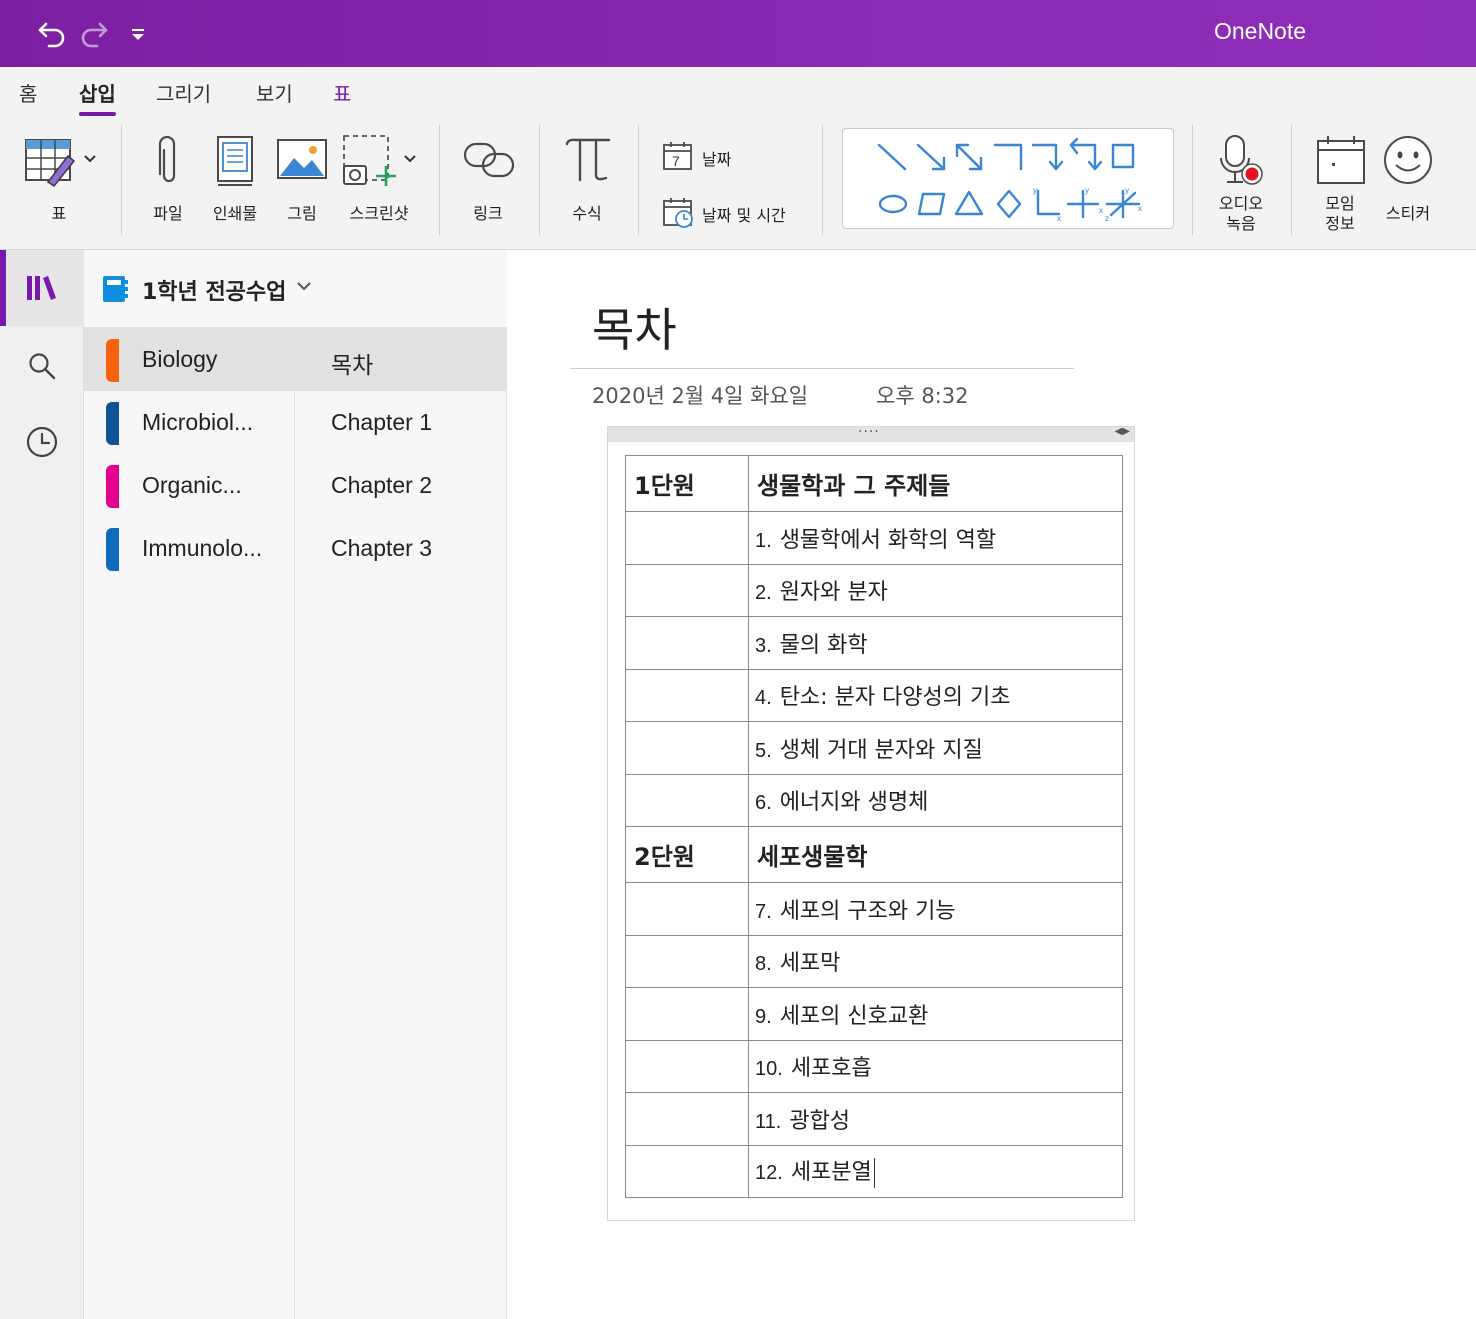 The height and width of the screenshot is (1319, 1476). What do you see at coordinates (732, 212) in the screenshot?
I see `date-time-button: 날짜 및 시간` at bounding box center [732, 212].